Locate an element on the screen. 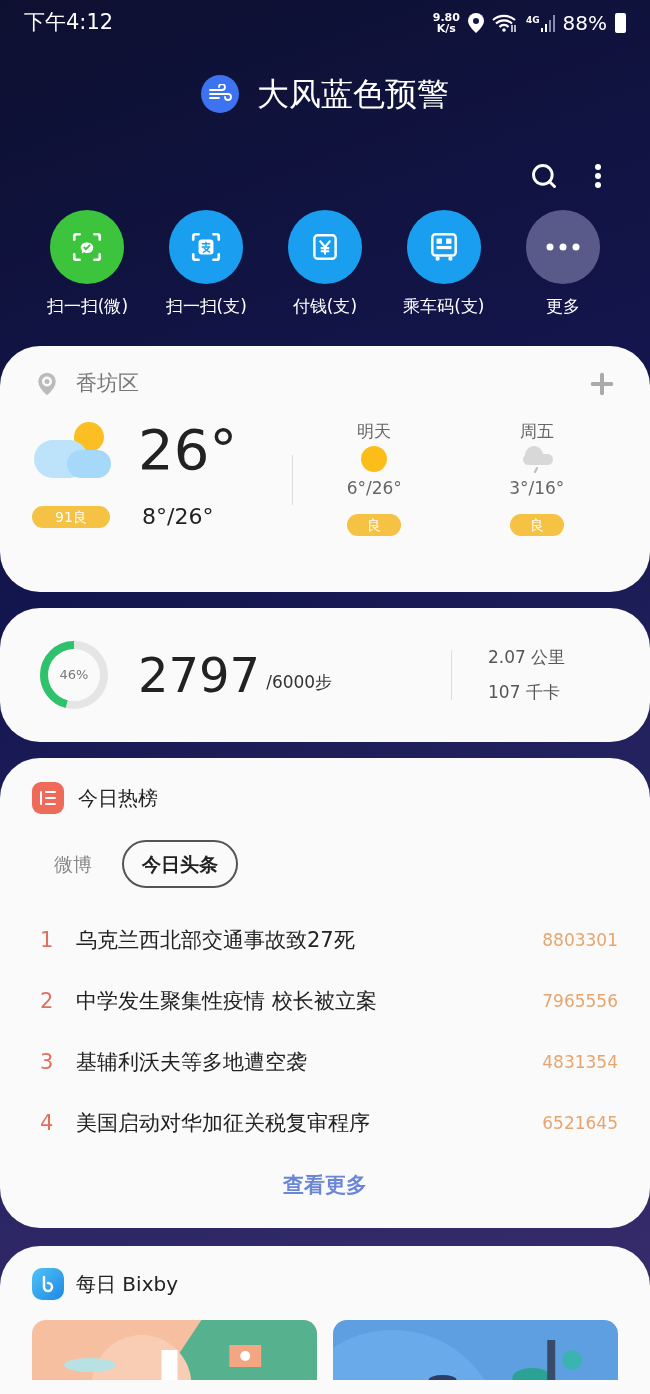  bixby-icon is located at coordinates (48, 1284).